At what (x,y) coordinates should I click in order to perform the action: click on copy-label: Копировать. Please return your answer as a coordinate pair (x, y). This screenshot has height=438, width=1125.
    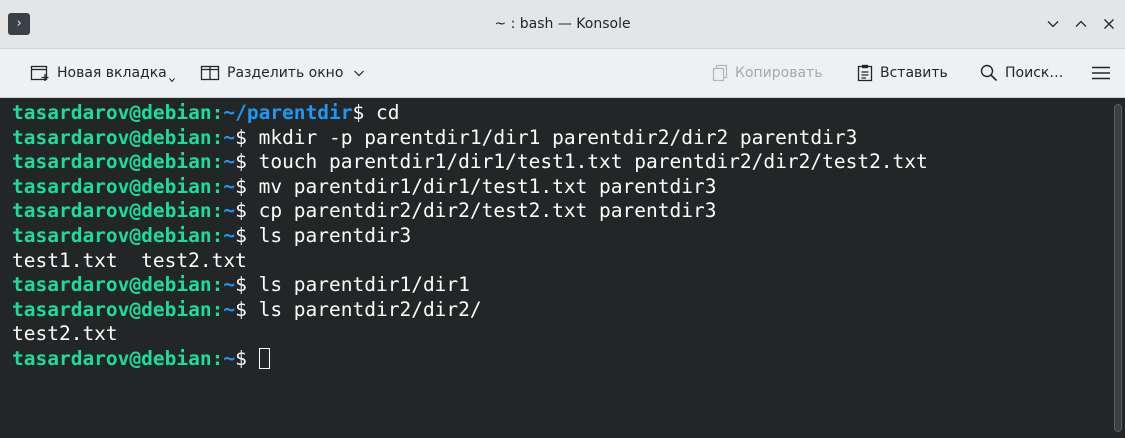
    Looking at the image, I should click on (779, 73).